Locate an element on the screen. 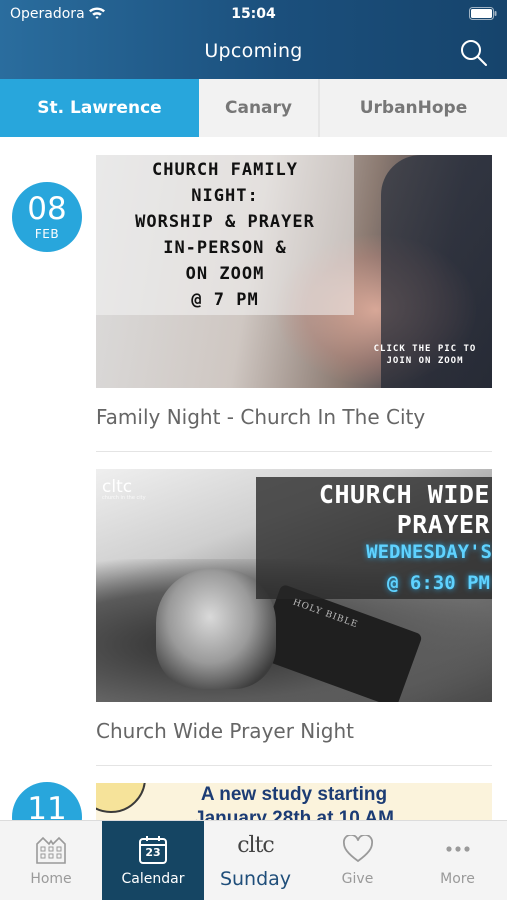  image-time: @ 6:30 PM is located at coordinates (438, 583).